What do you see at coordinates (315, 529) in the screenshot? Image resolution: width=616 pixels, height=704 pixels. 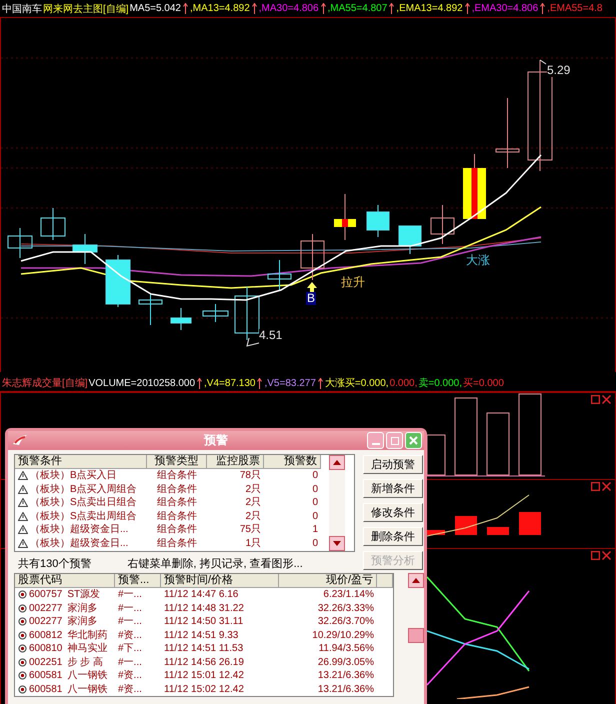 I see `table-cell-text: 1` at bounding box center [315, 529].